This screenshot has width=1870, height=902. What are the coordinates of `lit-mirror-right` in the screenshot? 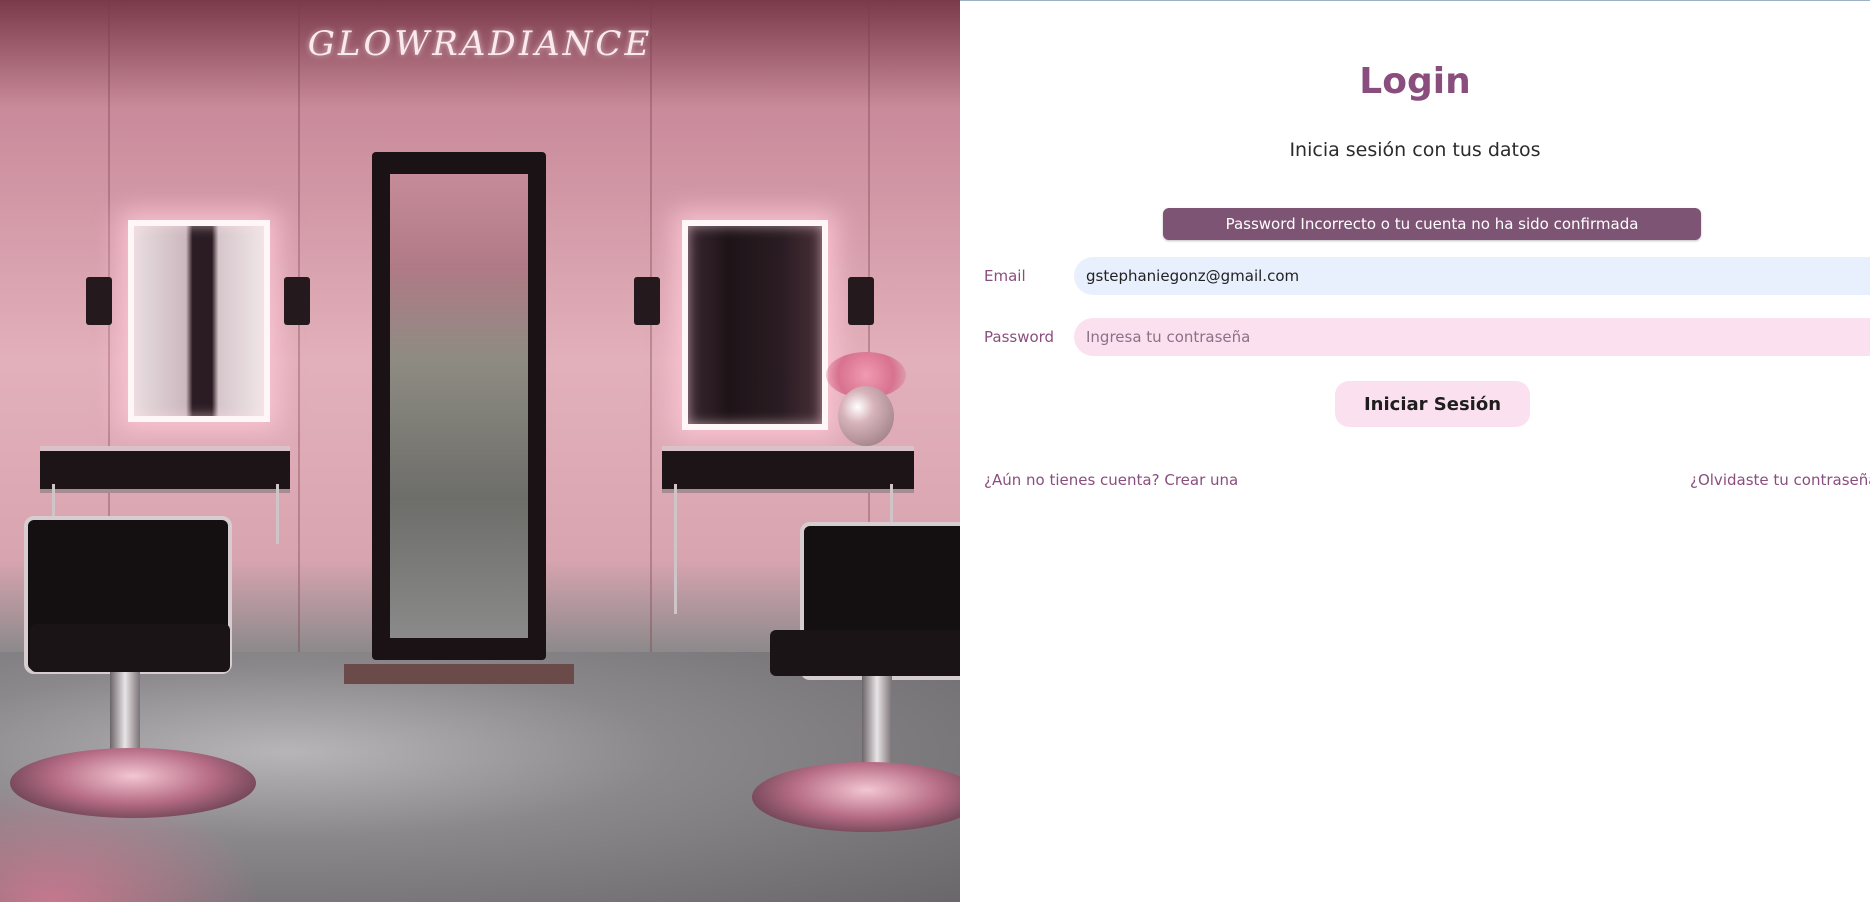 It's located at (755, 325).